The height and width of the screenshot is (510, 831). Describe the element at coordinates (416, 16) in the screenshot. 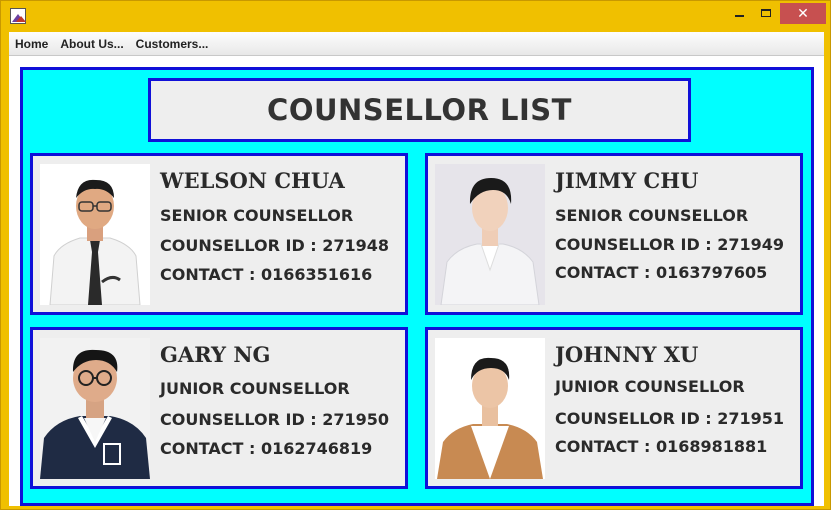

I see `title-bar: ✕` at that location.